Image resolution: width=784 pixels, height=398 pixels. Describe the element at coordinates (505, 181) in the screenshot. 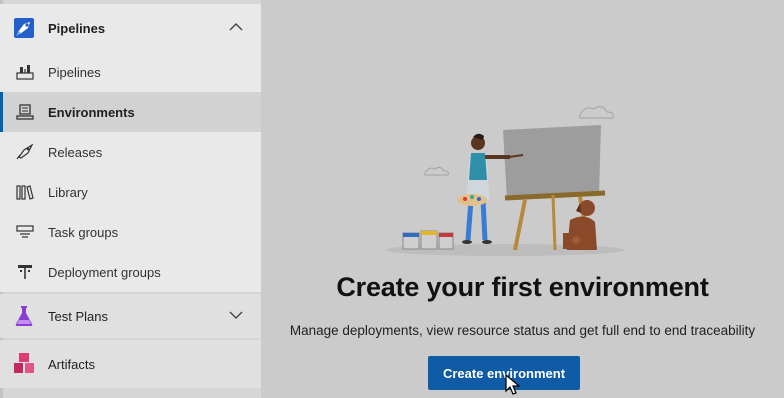

I see `painter-illustration` at that location.